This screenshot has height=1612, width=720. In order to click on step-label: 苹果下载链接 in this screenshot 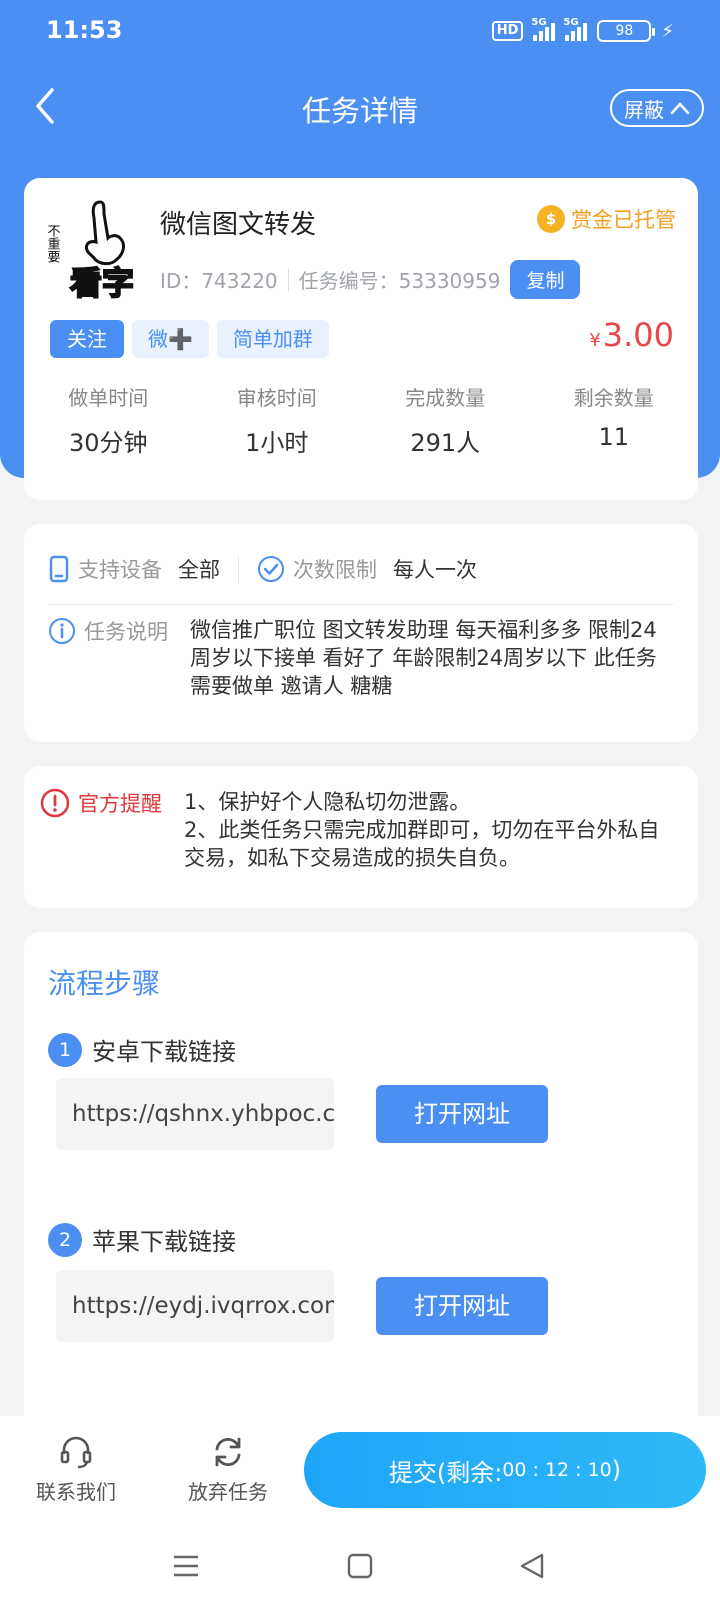, I will do `click(164, 1242)`.